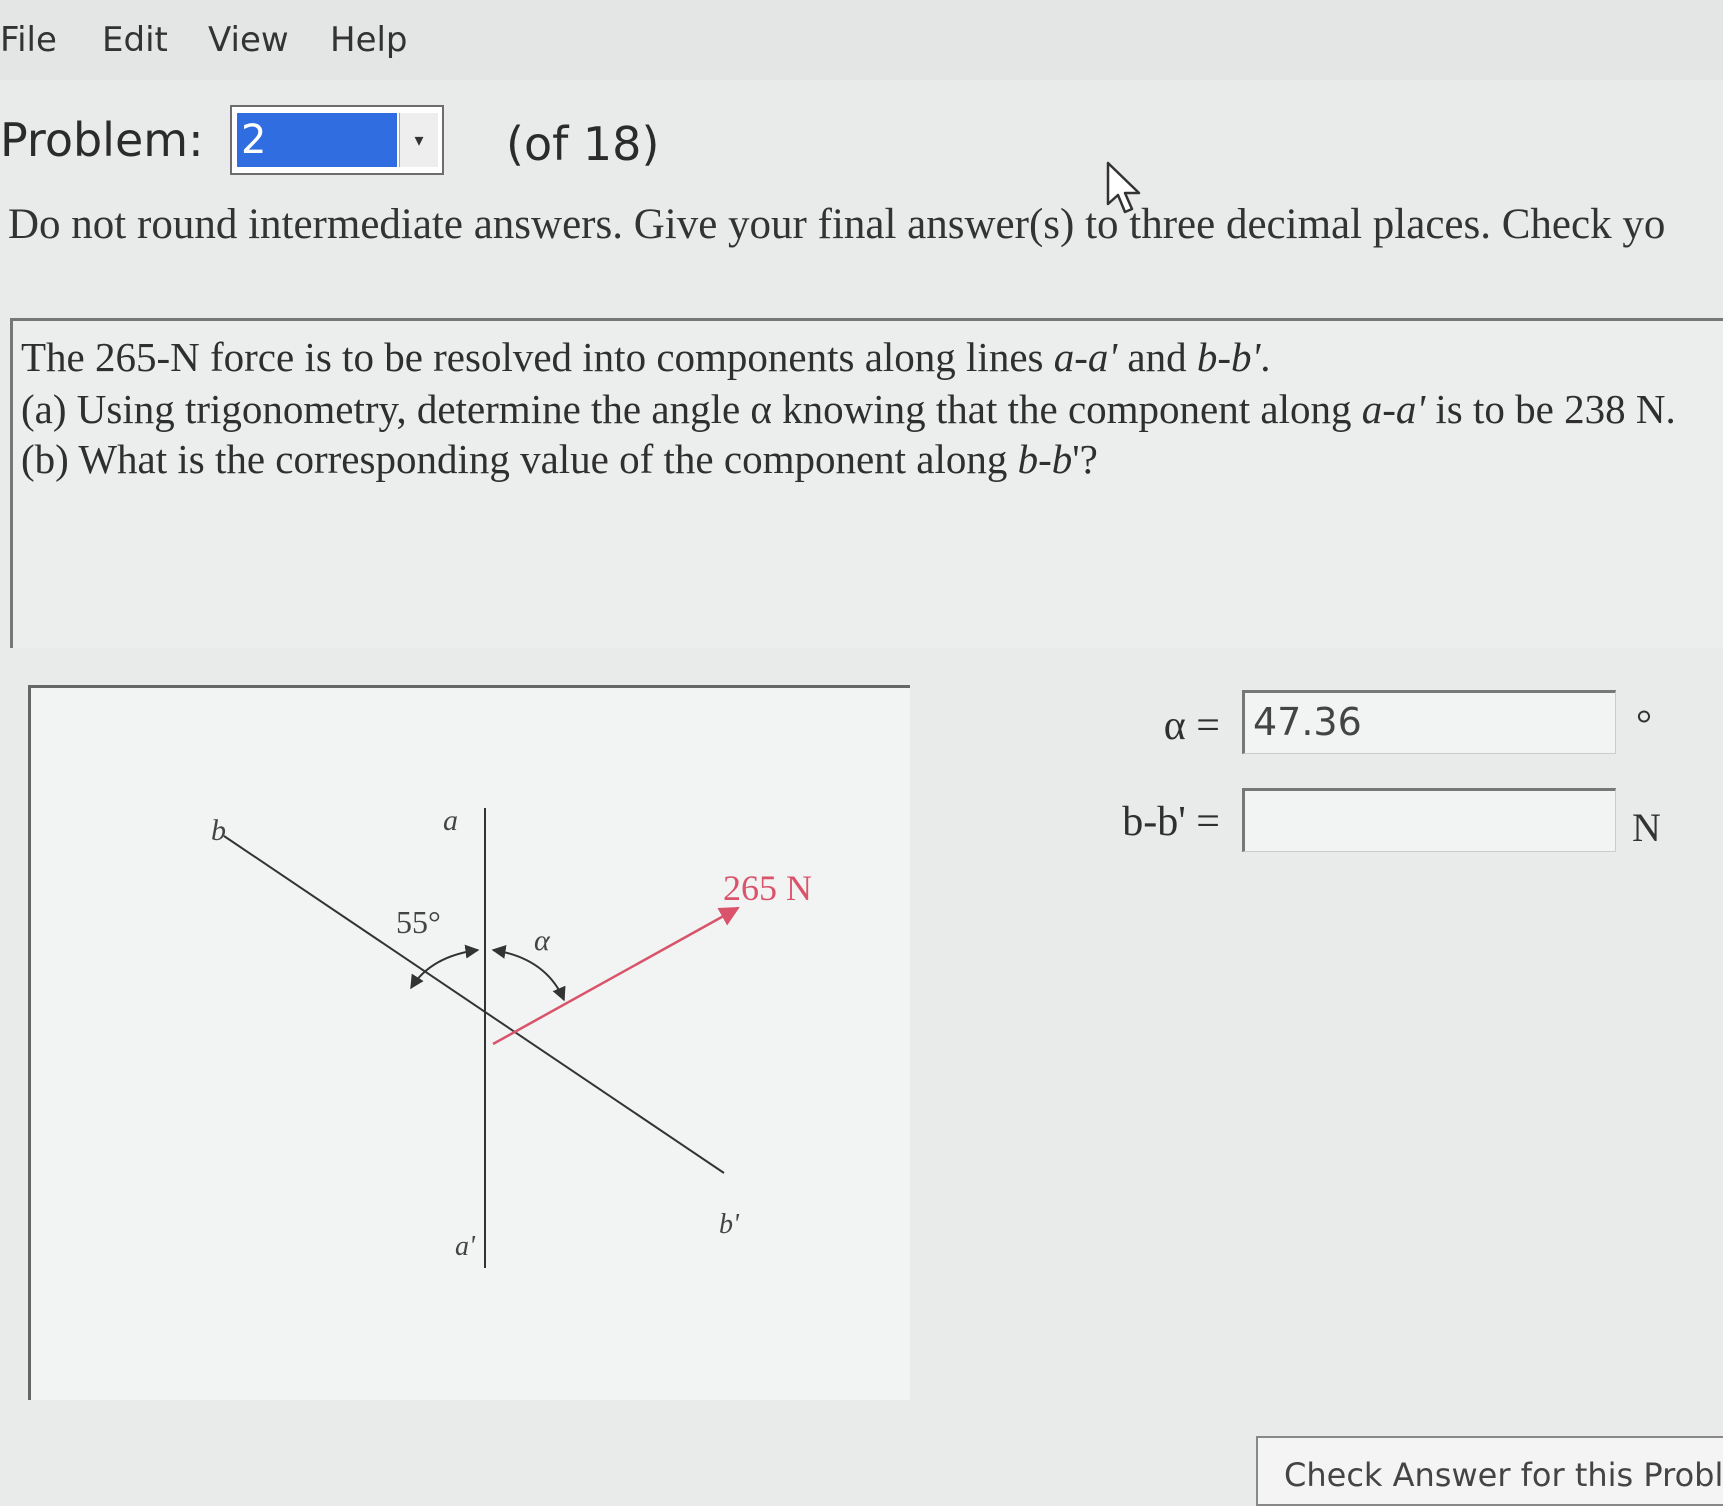 This screenshot has height=1506, width=1723. I want to click on problem-label: Problem:, so click(102, 140).